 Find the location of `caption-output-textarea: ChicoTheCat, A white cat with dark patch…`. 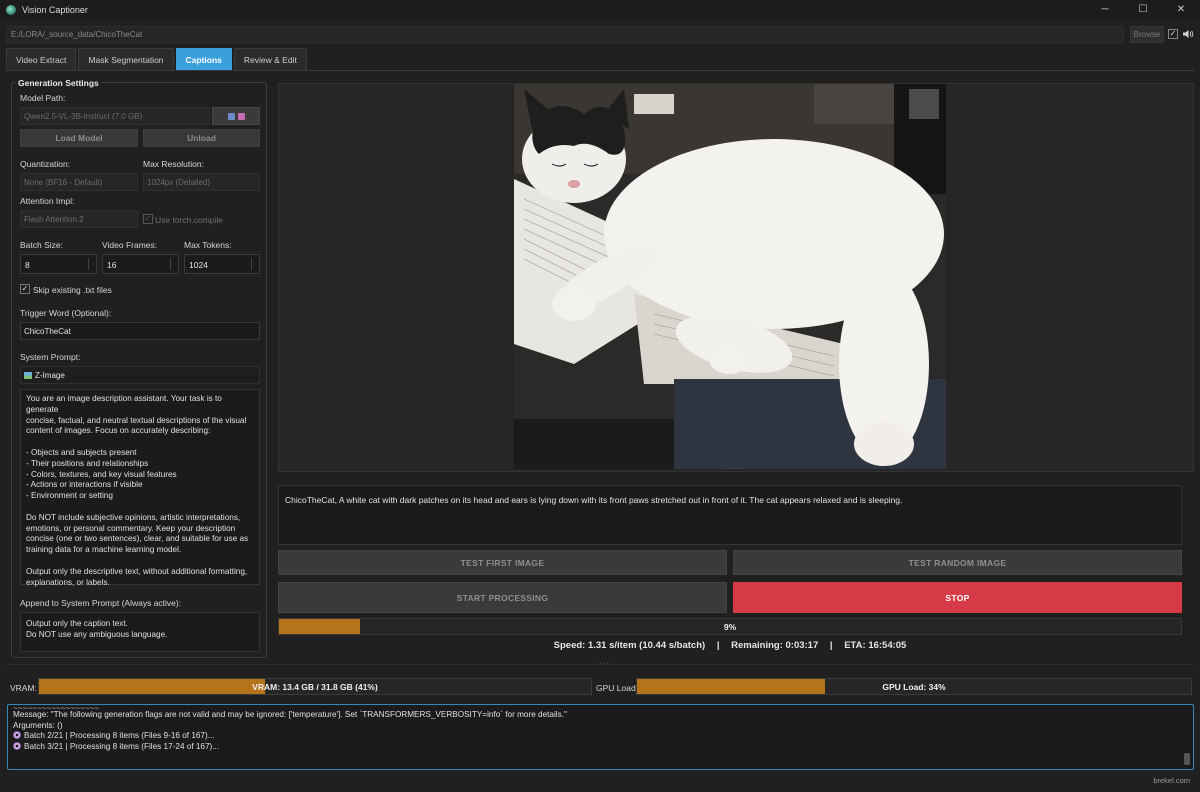

caption-output-textarea: ChicoTheCat, A white cat with dark patch… is located at coordinates (730, 515).